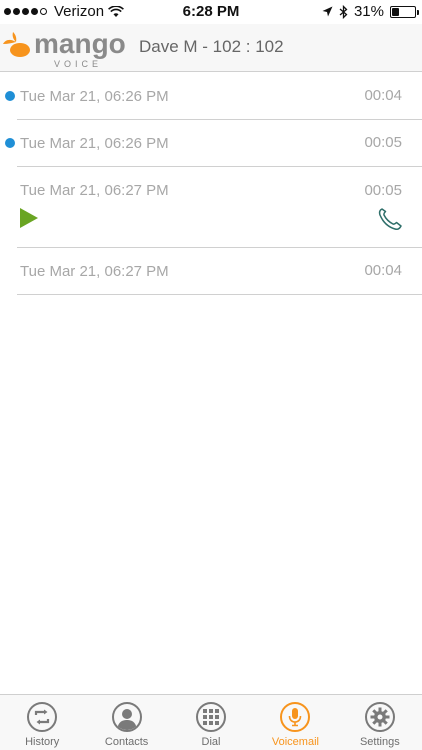  Describe the element at coordinates (80, 43) in the screenshot. I see `logo-wordmark: mango` at that location.